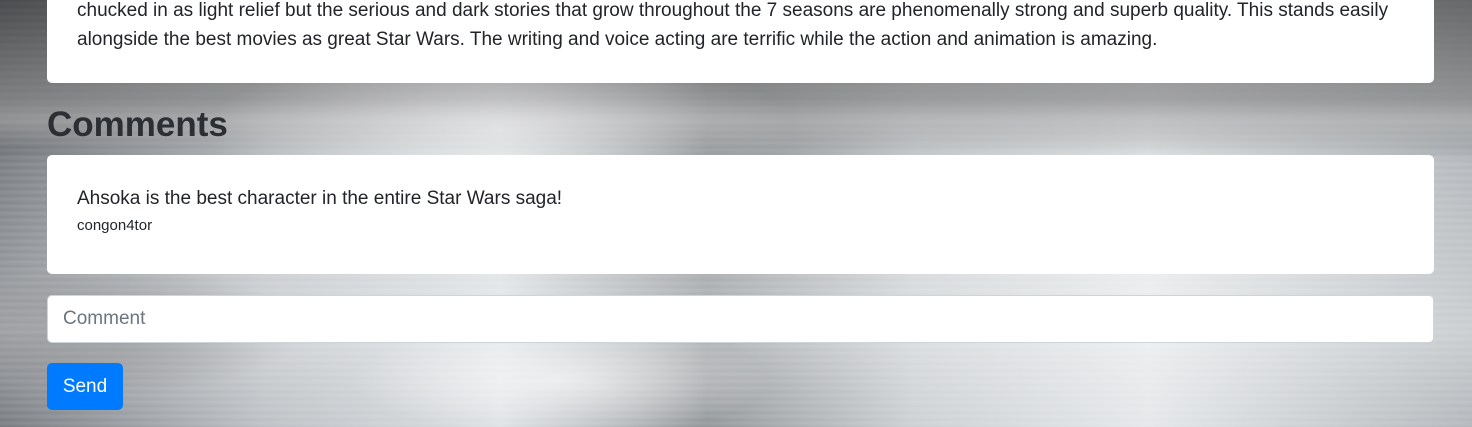 This screenshot has height=427, width=1472. Describe the element at coordinates (85, 386) in the screenshot. I see `send-button: Send` at that location.